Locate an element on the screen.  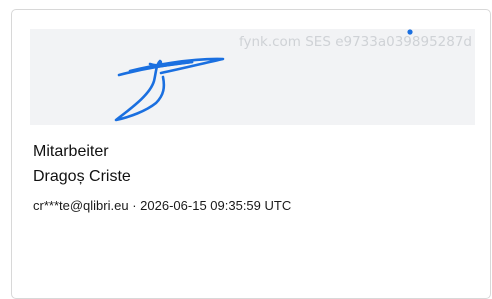
signer-name: Dragoș Criste is located at coordinates (82, 176).